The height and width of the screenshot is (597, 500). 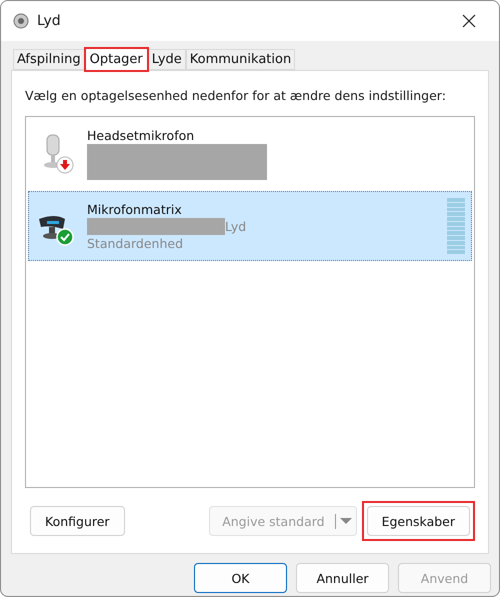 I want to click on dialog-button: Annuller, so click(x=342, y=578).